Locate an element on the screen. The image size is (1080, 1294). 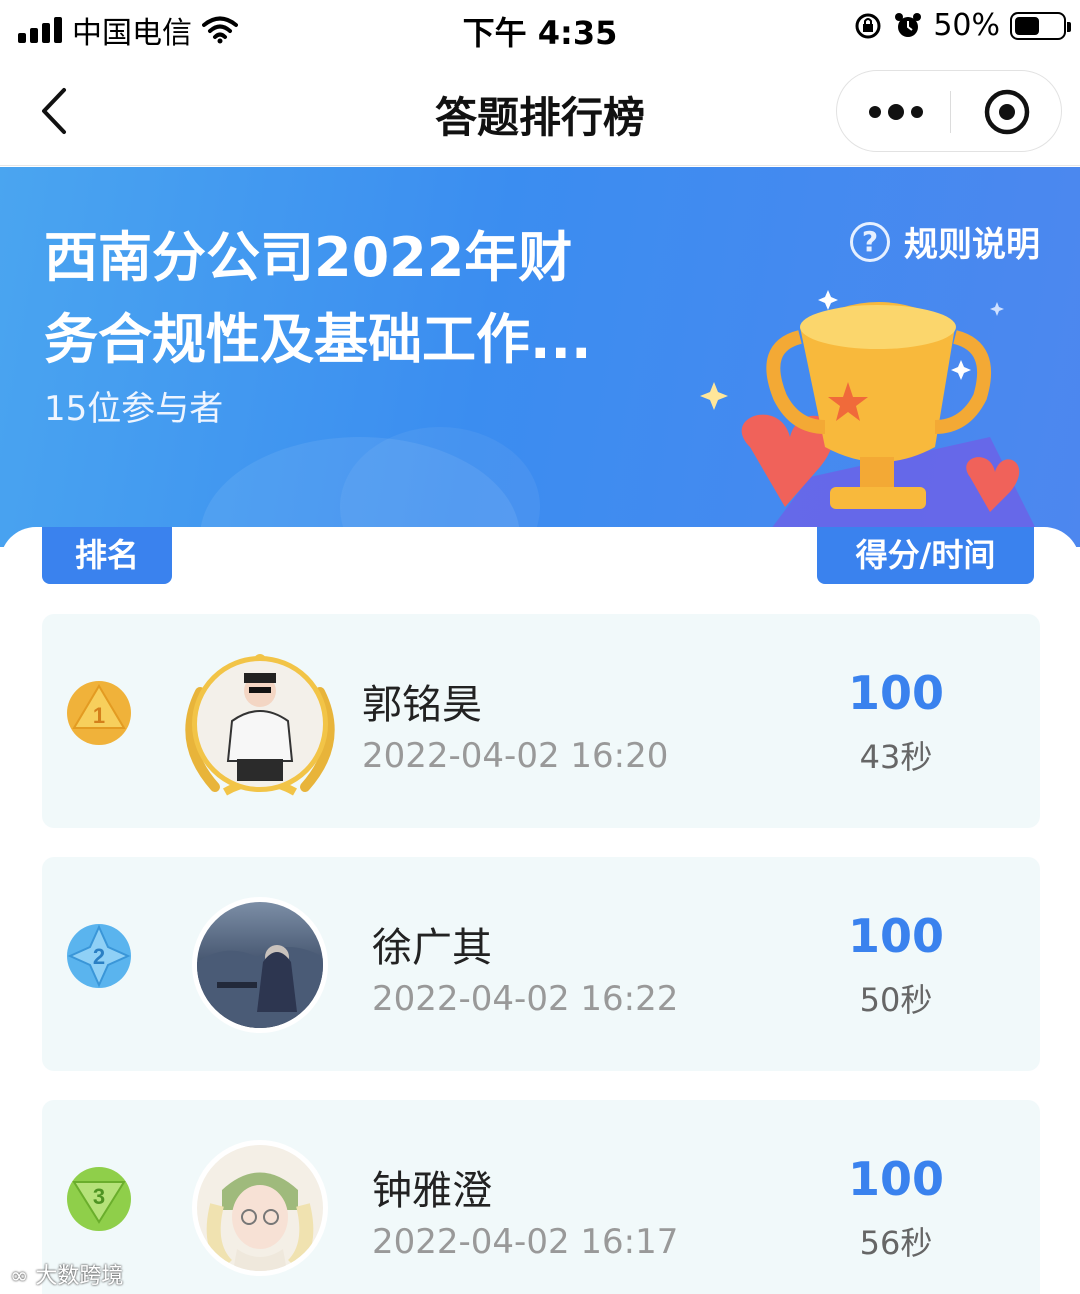
nav-bar: 答题排行榜 is located at coordinates (540, 111).